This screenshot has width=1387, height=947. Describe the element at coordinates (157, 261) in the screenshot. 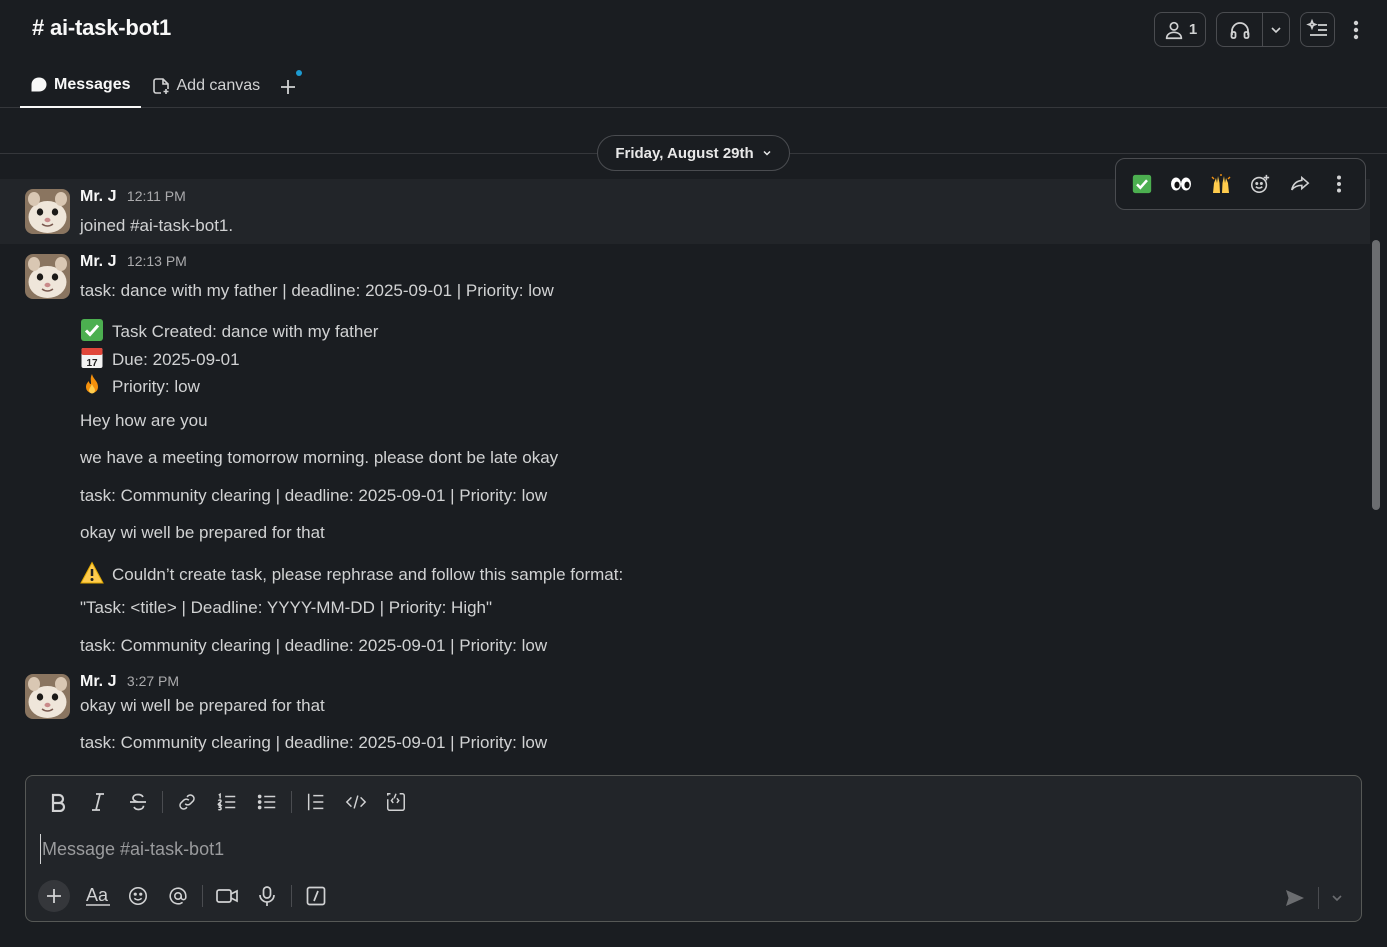

I see `message-timestamp: 12:13 PM` at that location.